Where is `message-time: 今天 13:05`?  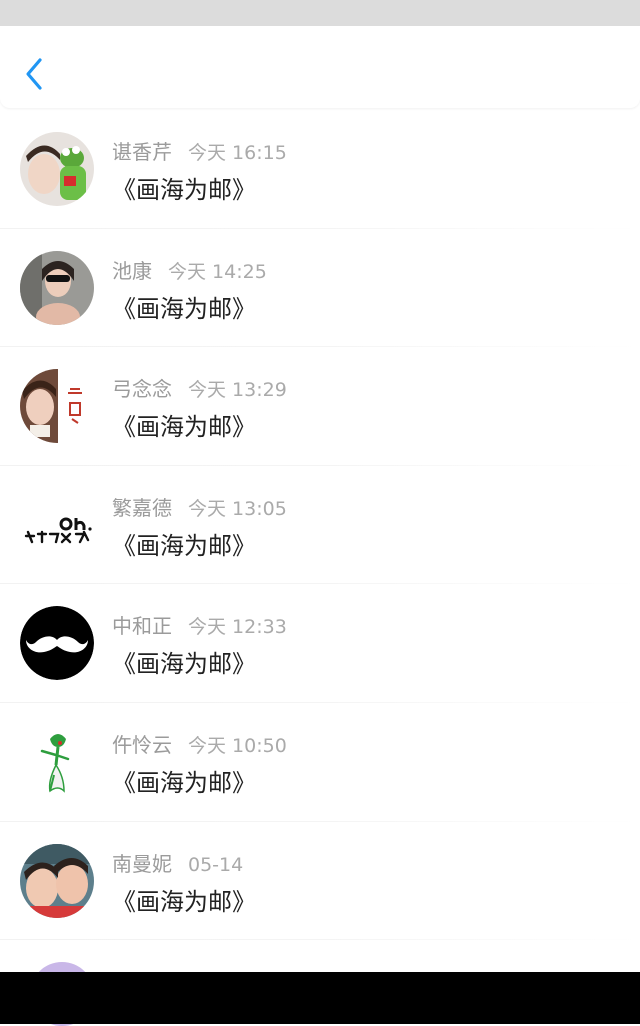
message-time: 今天 13:05 is located at coordinates (237, 508).